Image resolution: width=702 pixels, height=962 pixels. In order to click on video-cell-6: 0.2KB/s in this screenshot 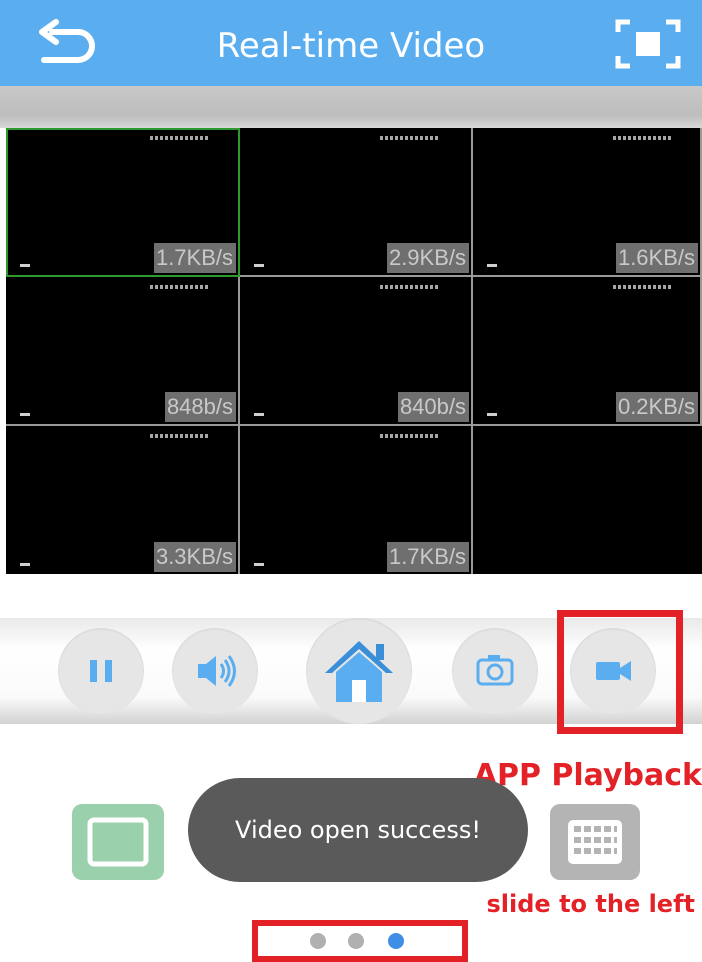, I will do `click(587, 351)`.